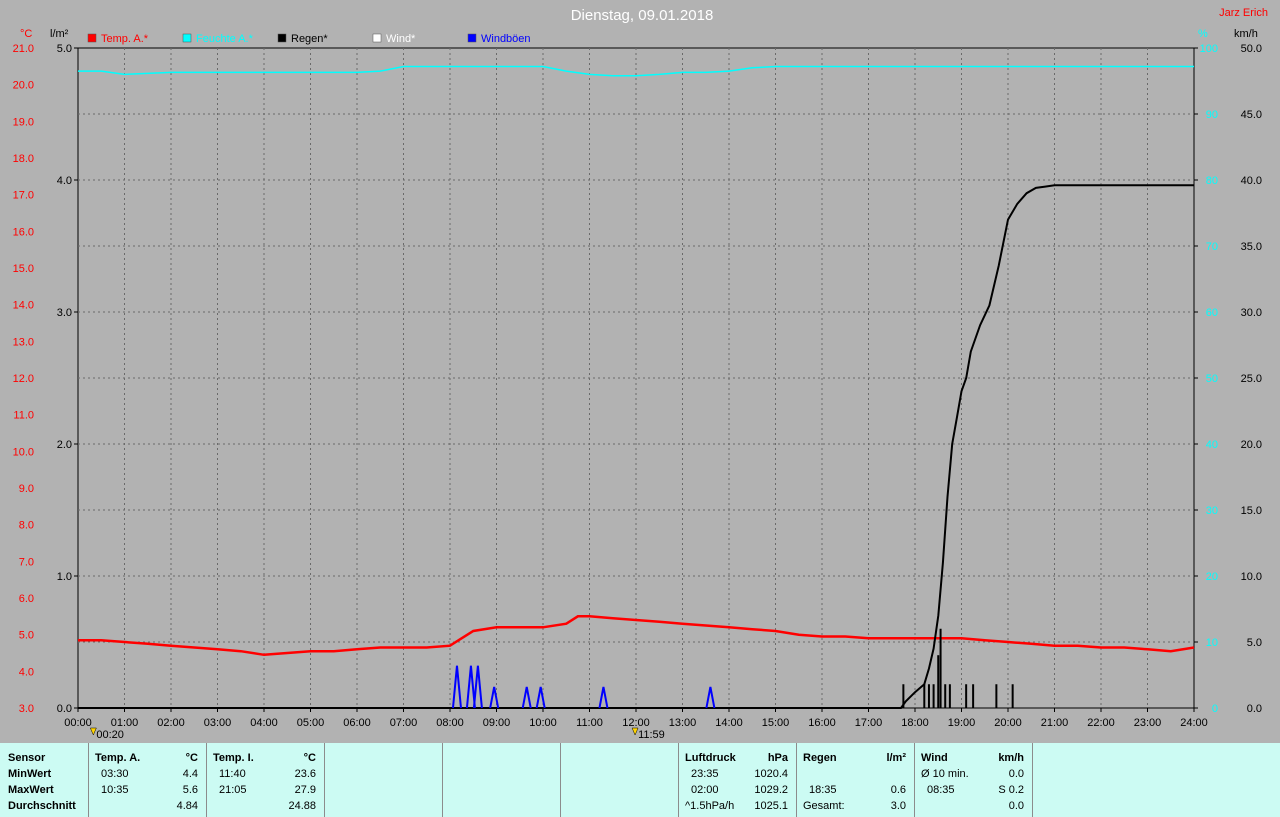 Image resolution: width=1280 pixels, height=817 pixels. Describe the element at coordinates (1212, 181) in the screenshot. I see `humidity-tick-label: 80` at that location.